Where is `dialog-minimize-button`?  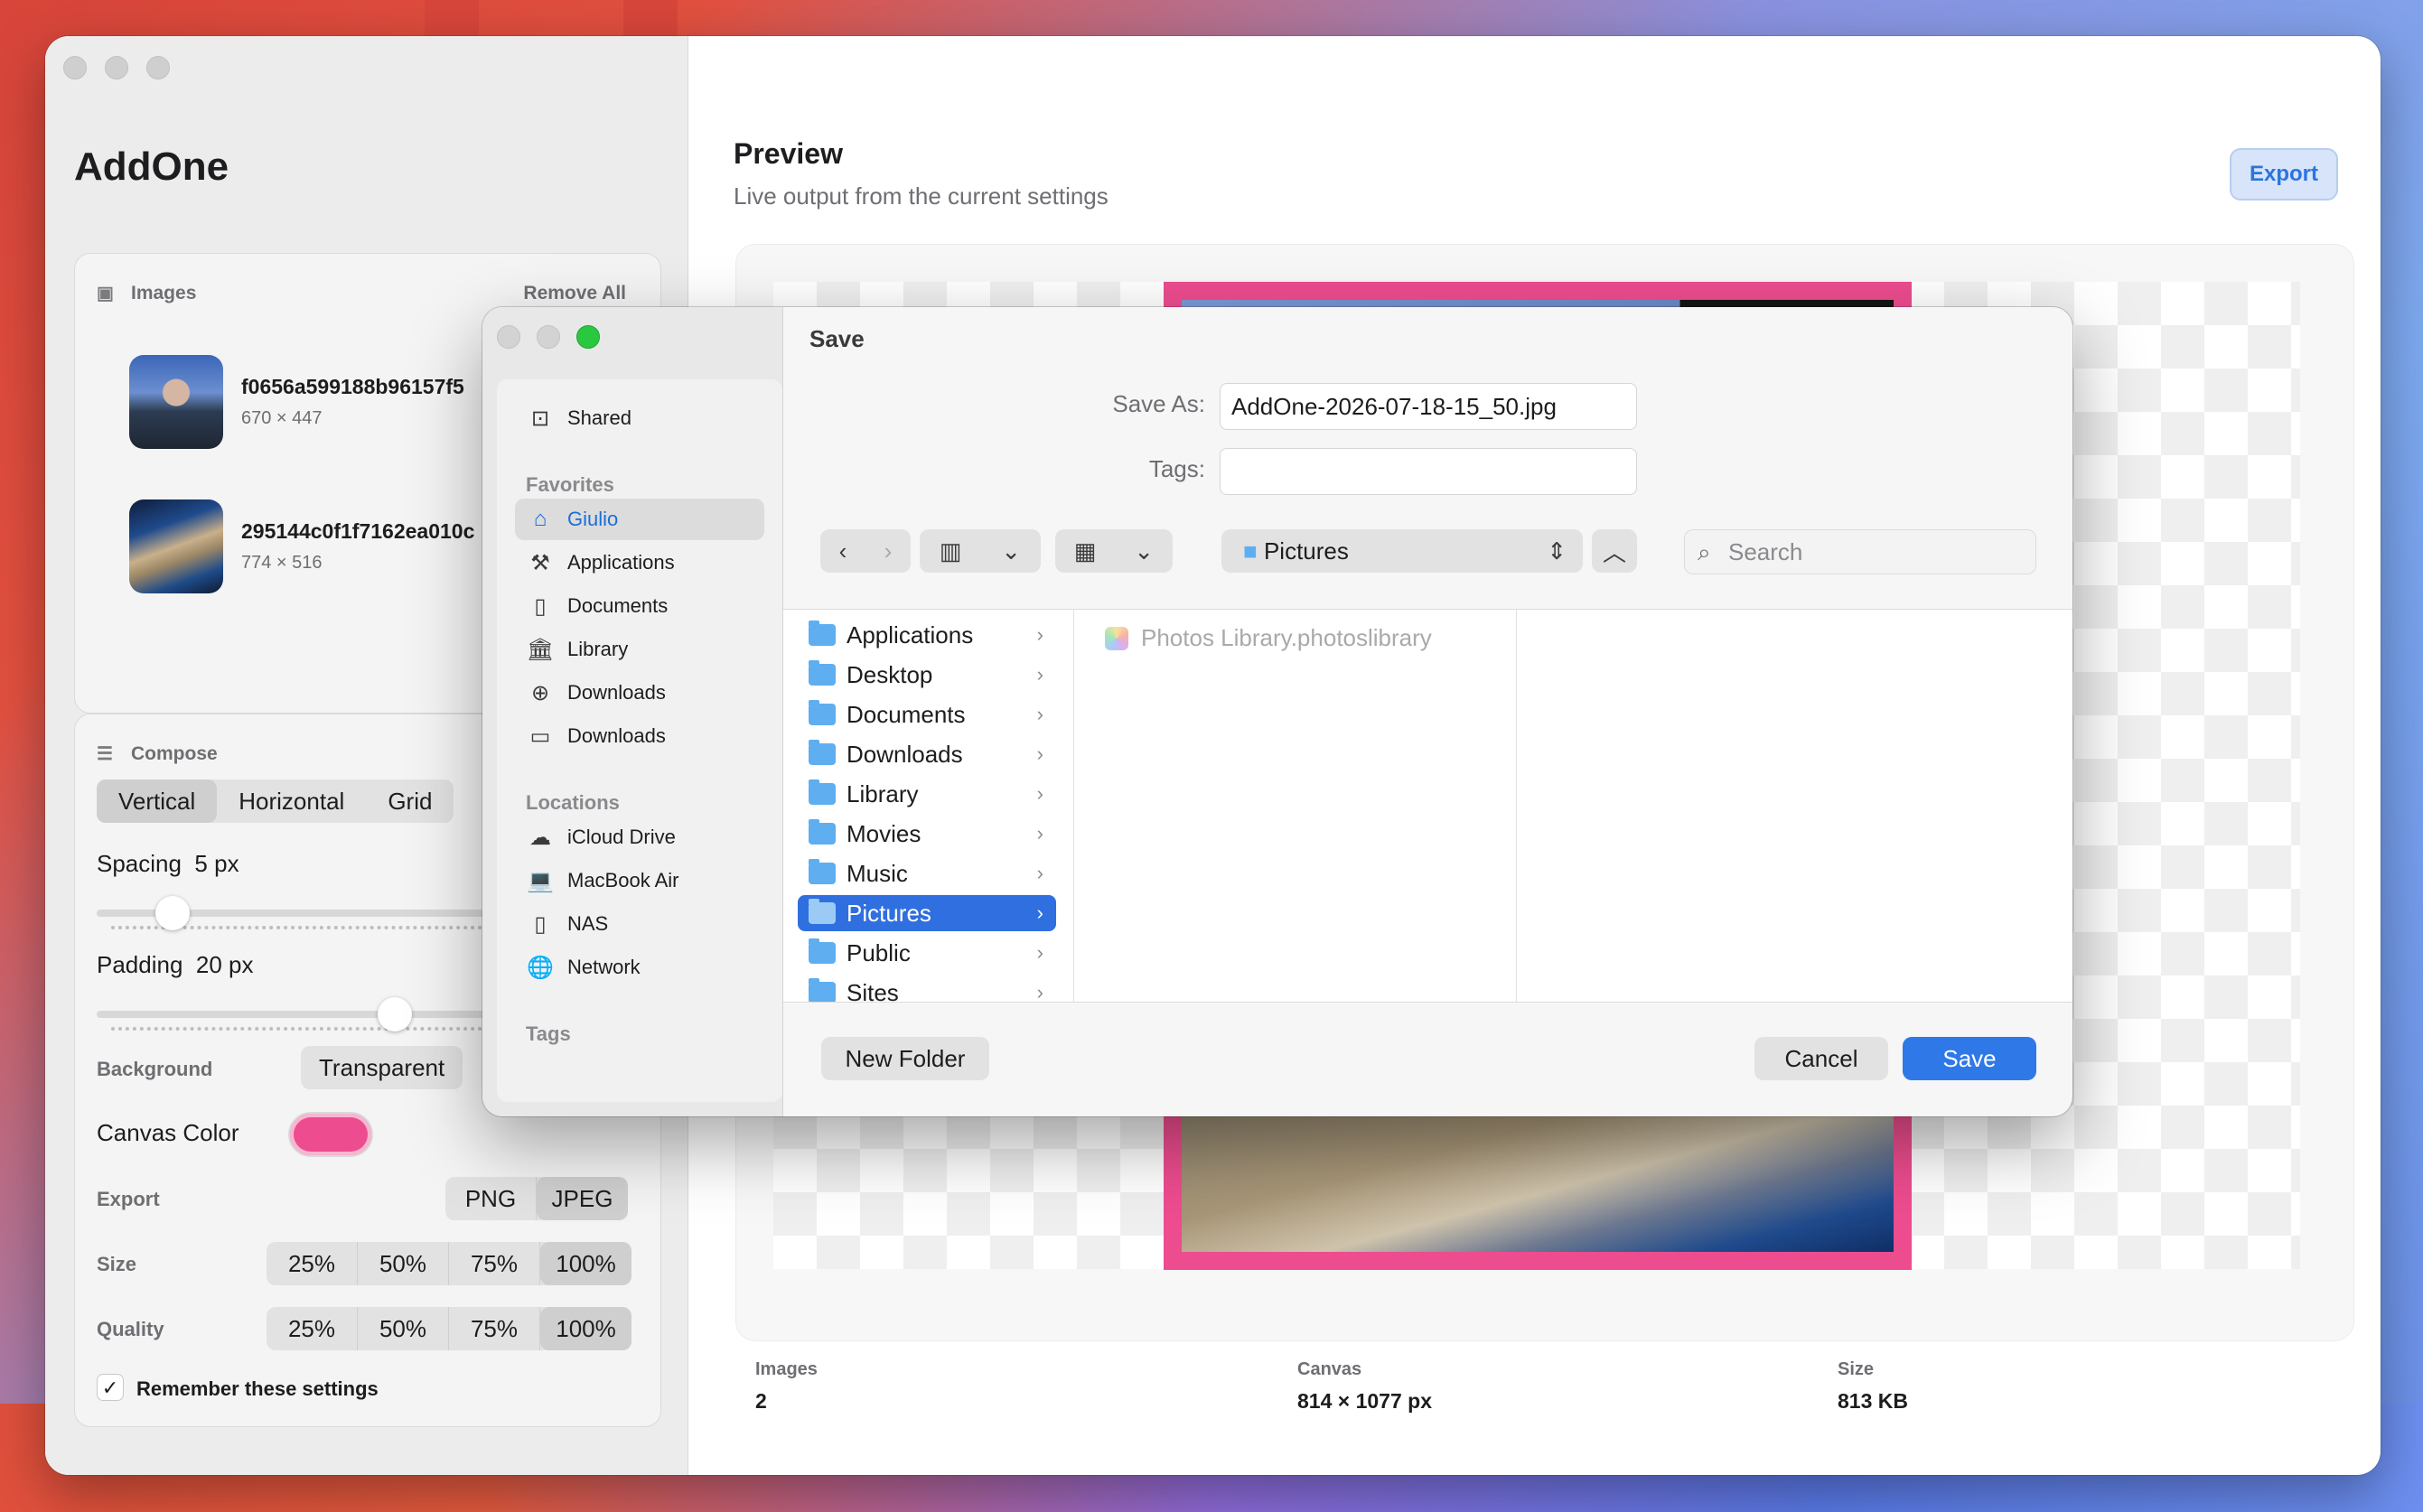 dialog-minimize-button is located at coordinates (548, 337).